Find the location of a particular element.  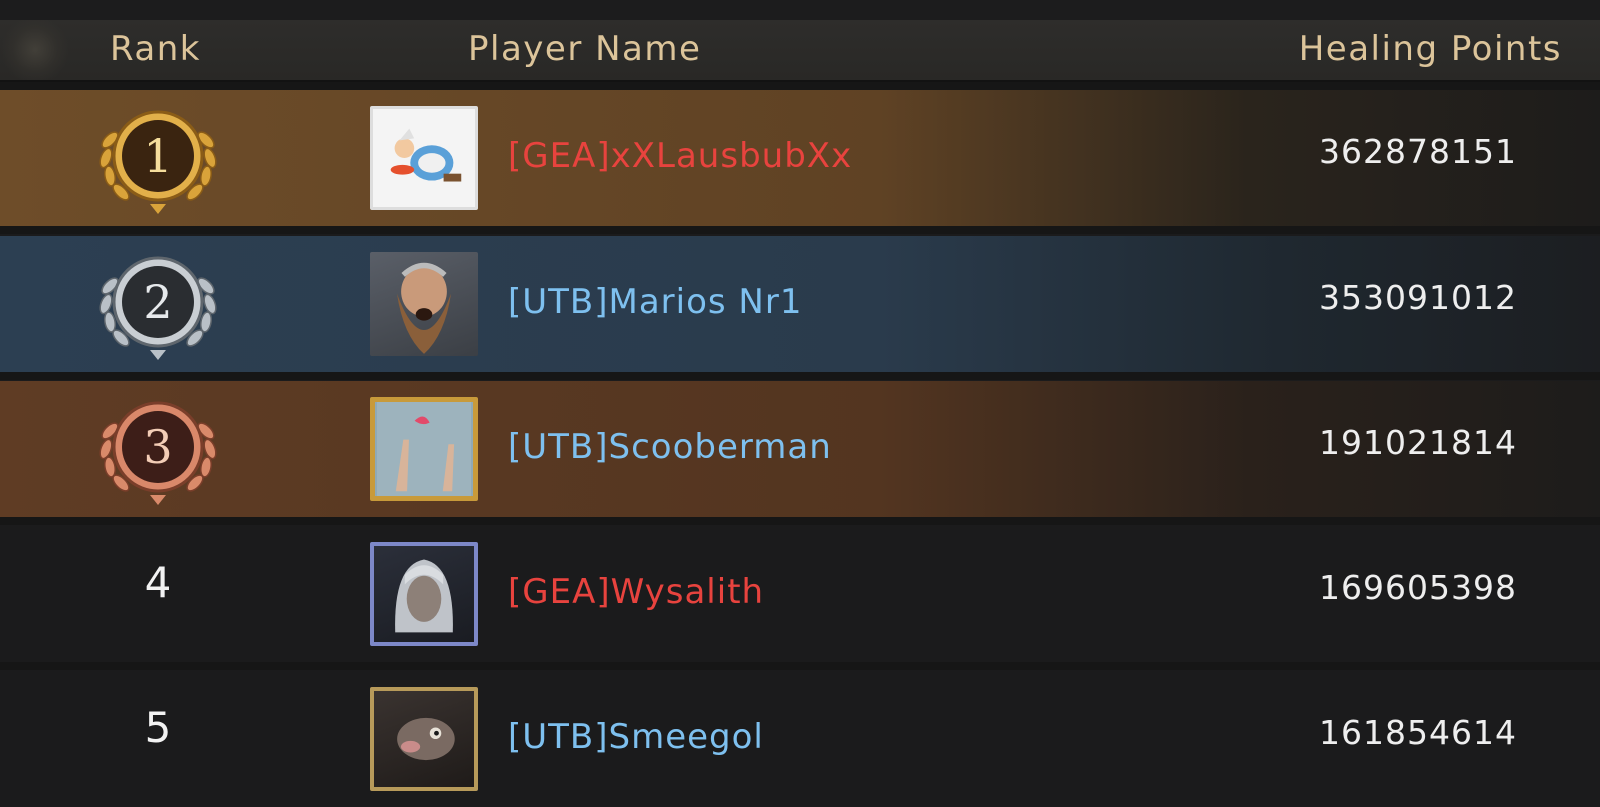

white-haired-elf-avatar-icon is located at coordinates (424, 596).